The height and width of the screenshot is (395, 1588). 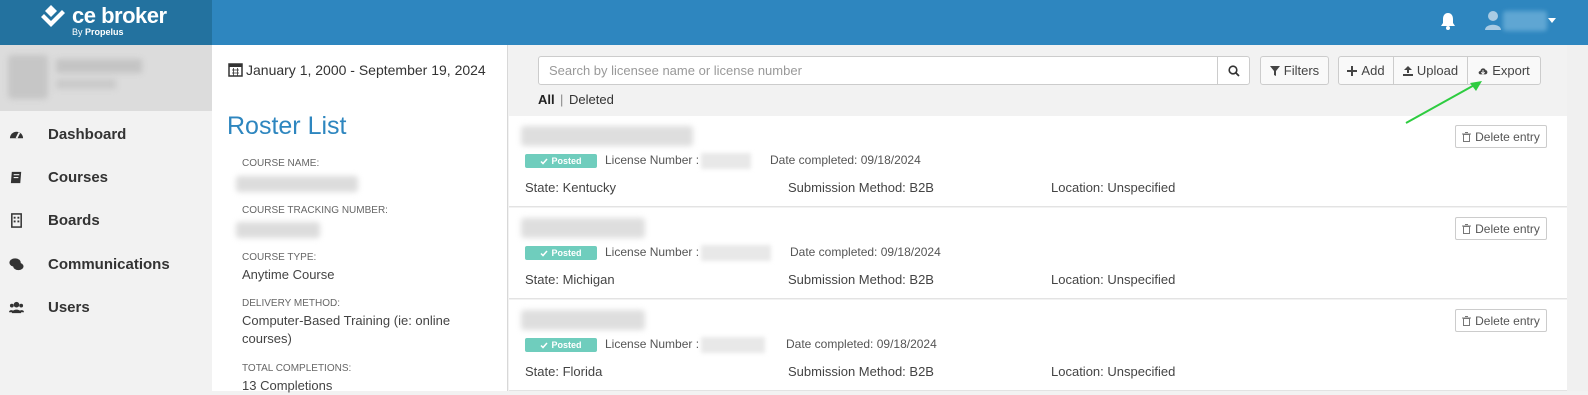 I want to click on scrollbar, so click(x=1577, y=218).